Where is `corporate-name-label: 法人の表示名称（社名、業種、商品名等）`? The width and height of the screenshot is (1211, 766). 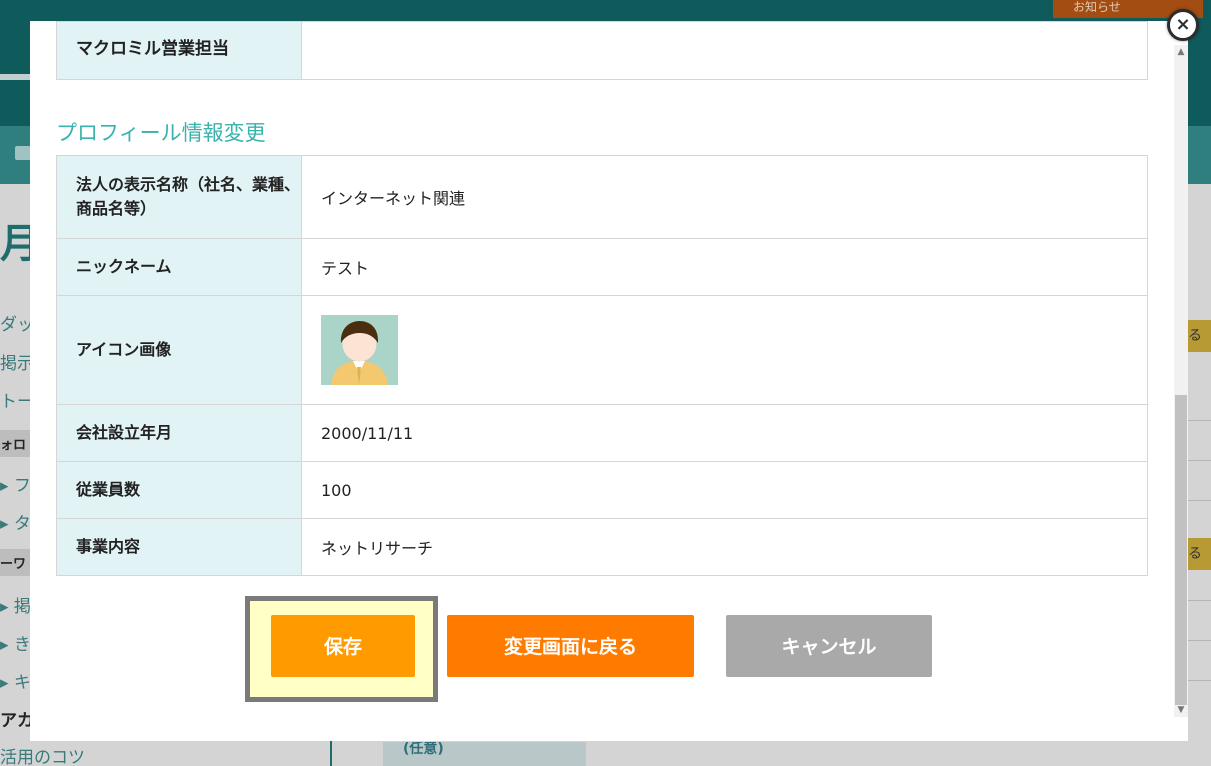 corporate-name-label: 法人の表示名称（社名、業種、商品名等） is located at coordinates (179, 197).